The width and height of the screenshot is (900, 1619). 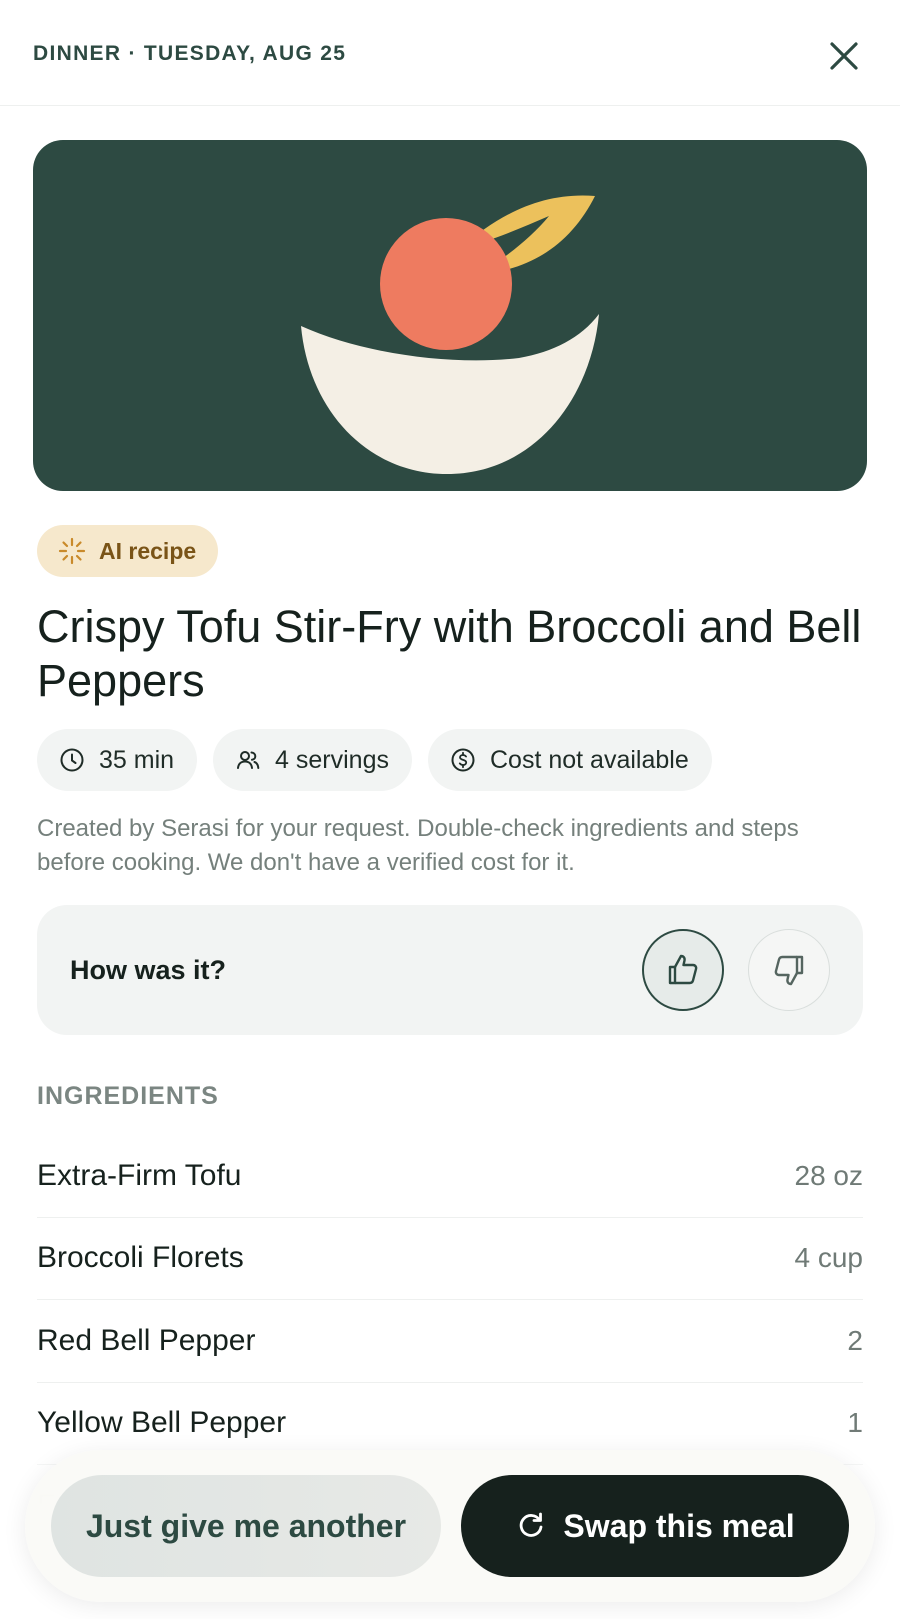 I want to click on thumbs-down-button, so click(x=789, y=970).